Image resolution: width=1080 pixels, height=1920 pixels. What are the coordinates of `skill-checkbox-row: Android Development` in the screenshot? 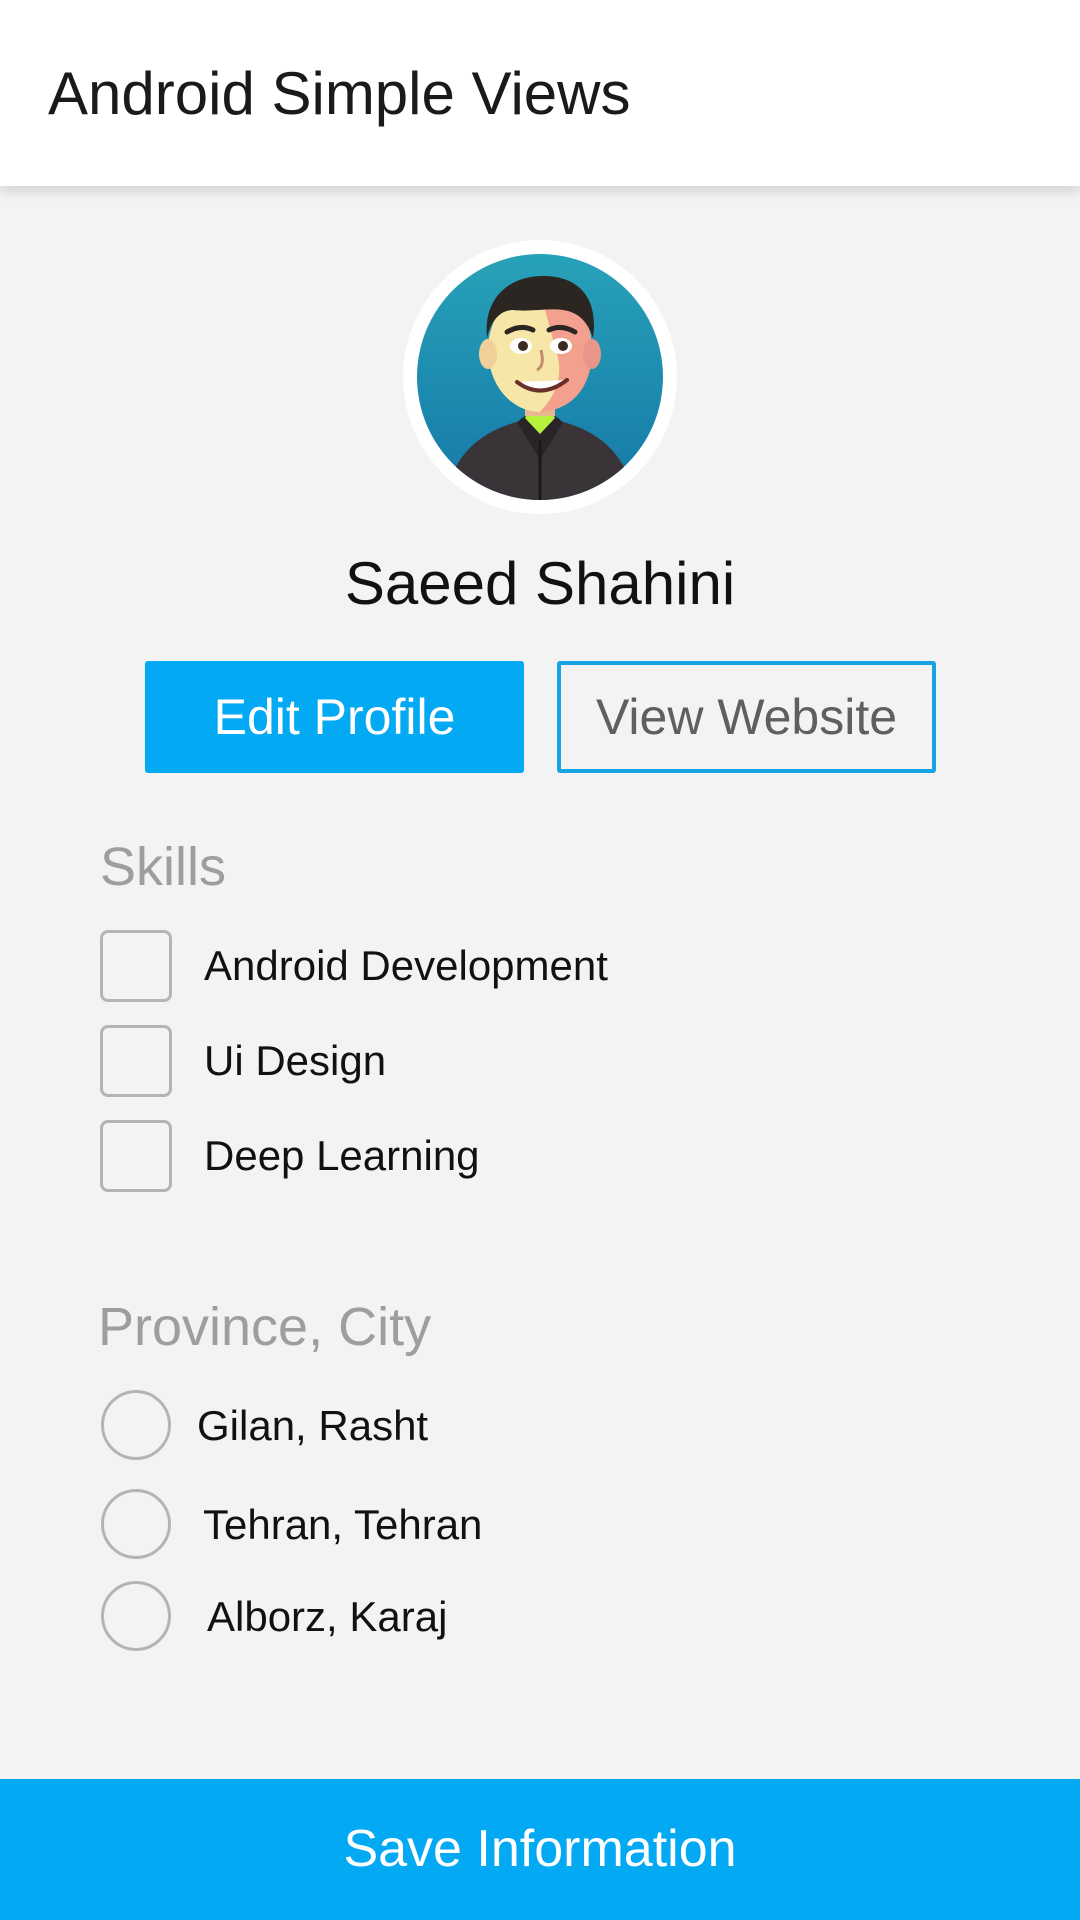 It's located at (500, 966).